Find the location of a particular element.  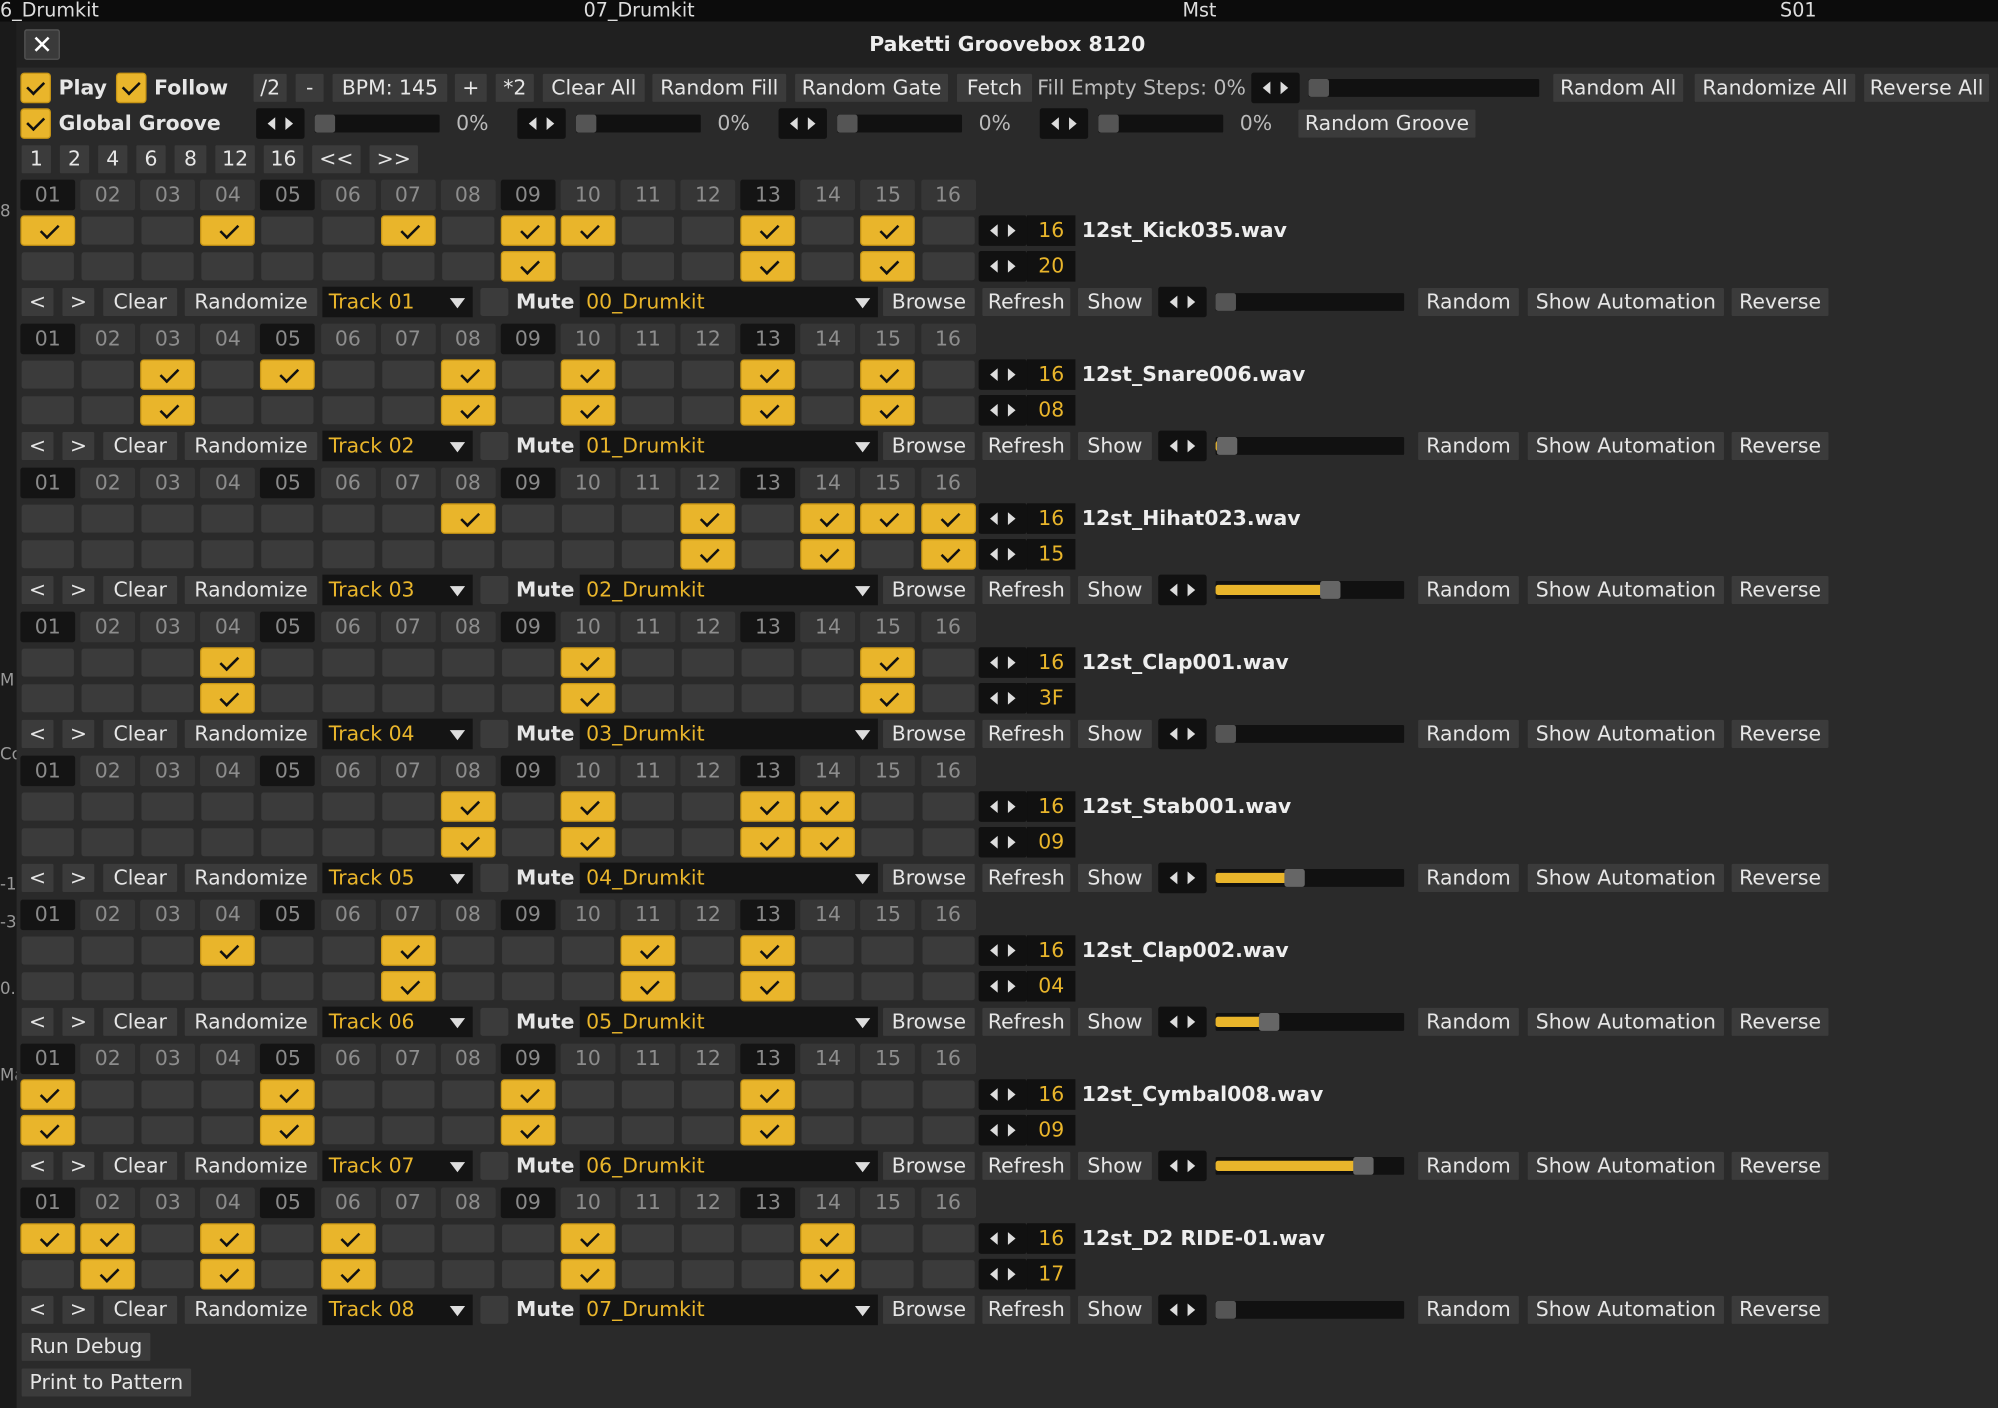

track-selector: Track 06 is located at coordinates (397, 1022).